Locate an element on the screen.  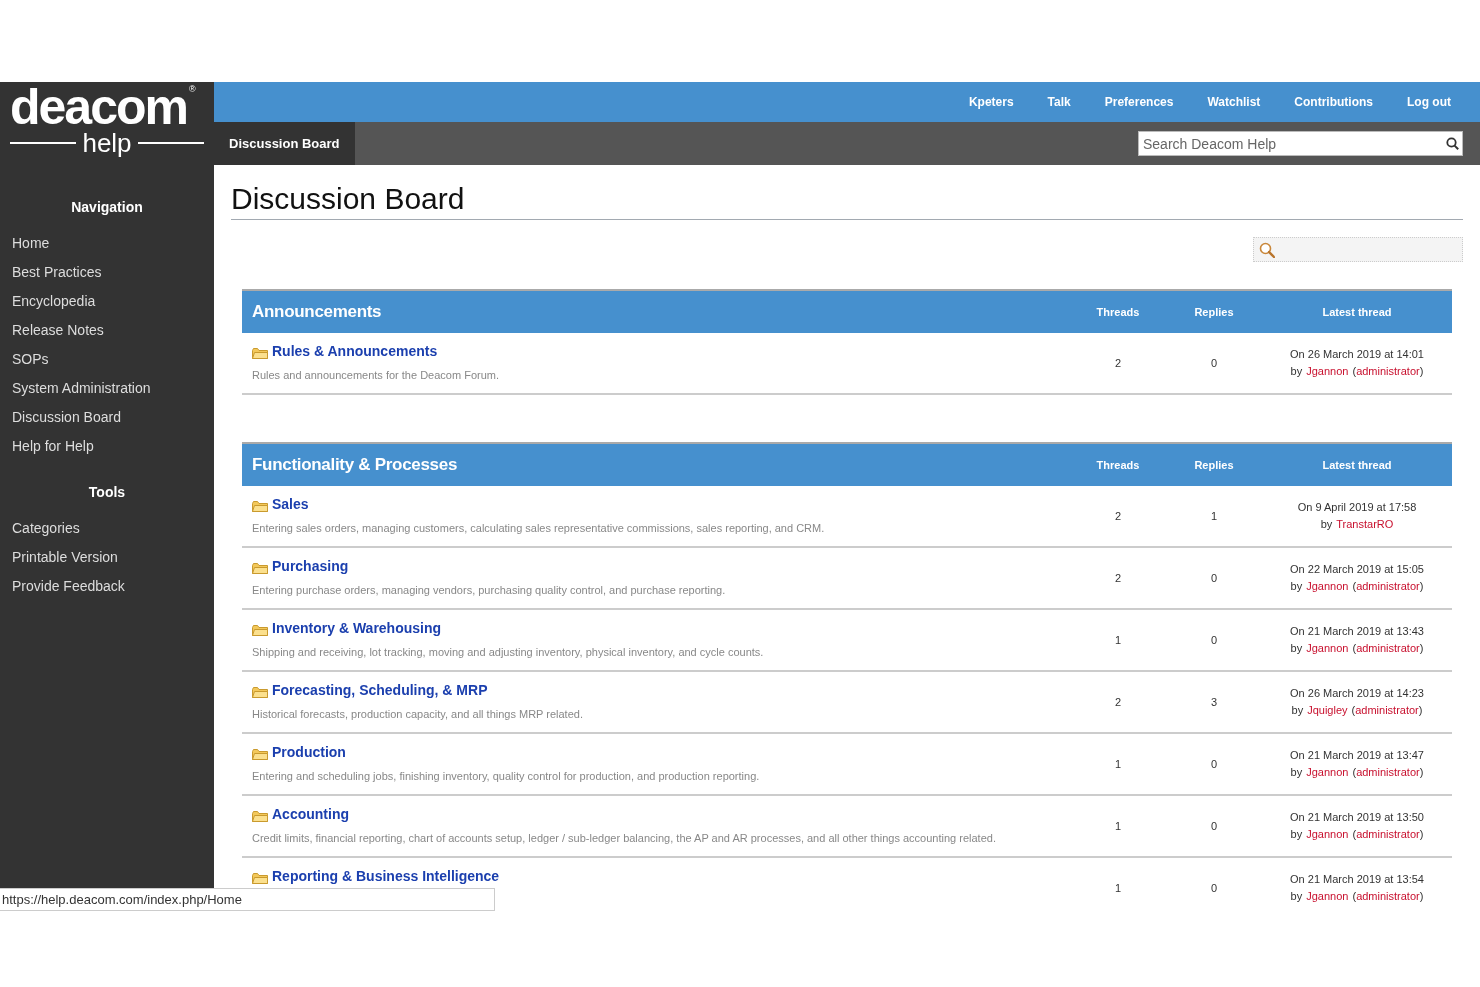
sidebar-heading: Tools is located at coordinates (107, 492).